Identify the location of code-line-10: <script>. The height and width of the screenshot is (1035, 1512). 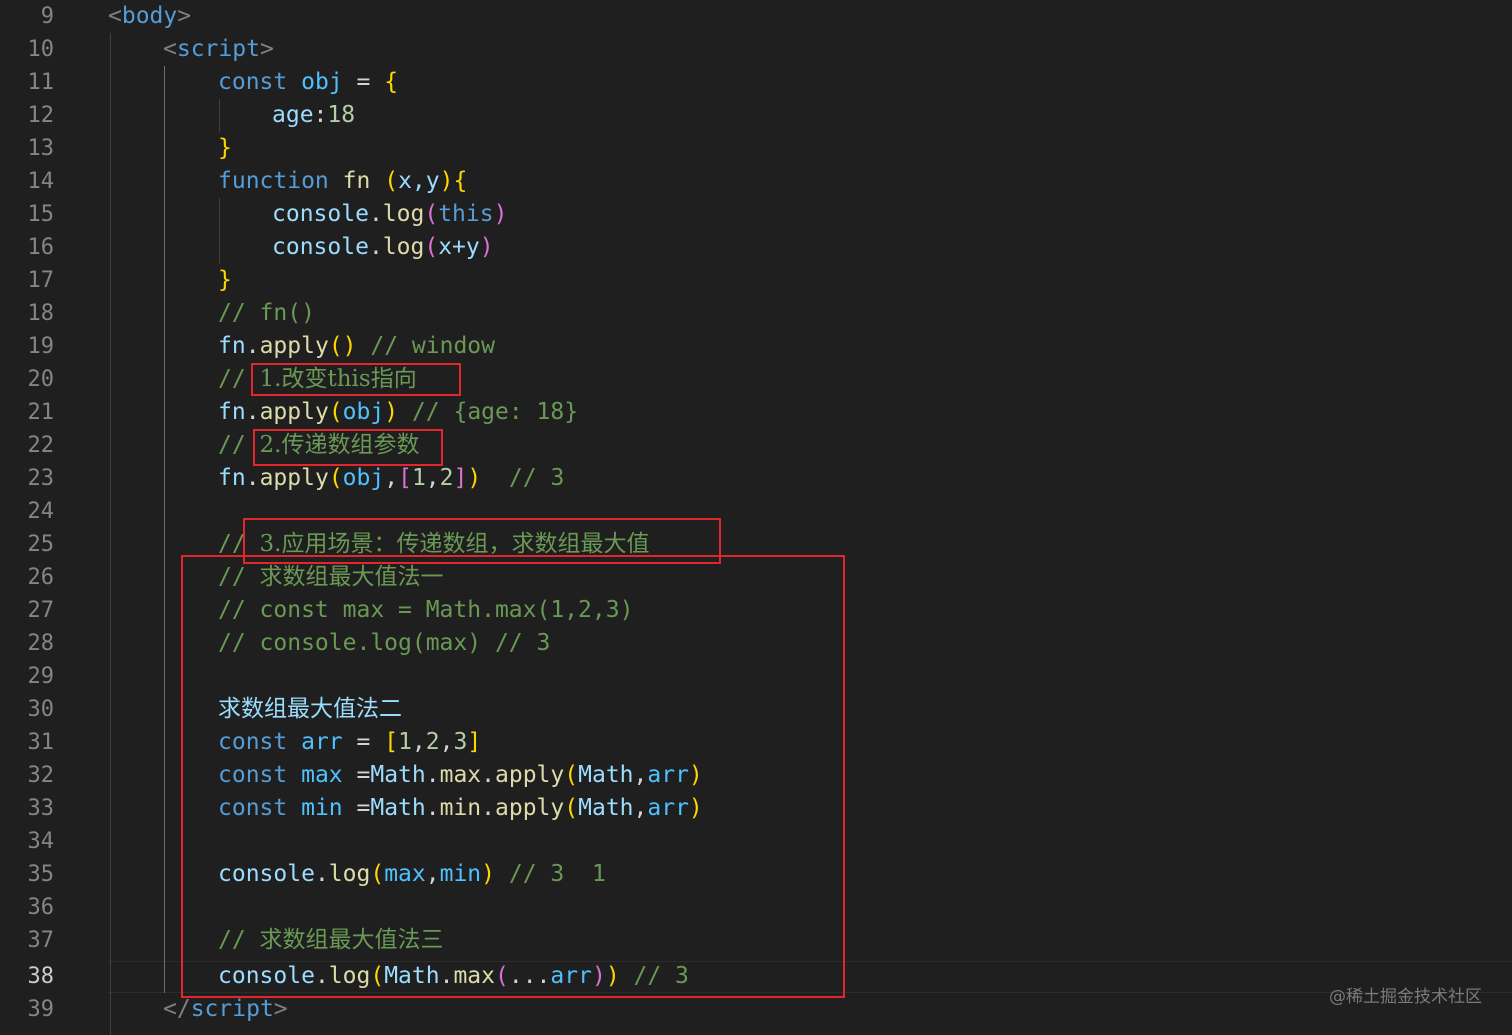
(218, 49).